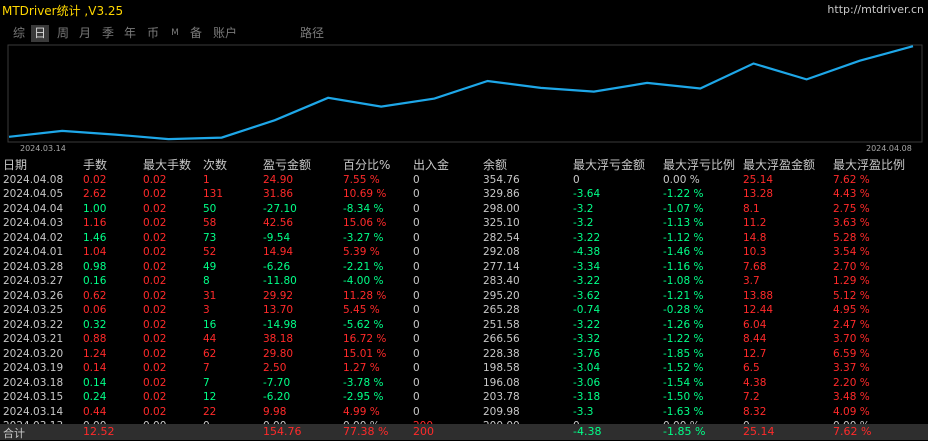 Image resolution: width=928 pixels, height=441 pixels. I want to click on table-cell: 31.86, so click(278, 194).